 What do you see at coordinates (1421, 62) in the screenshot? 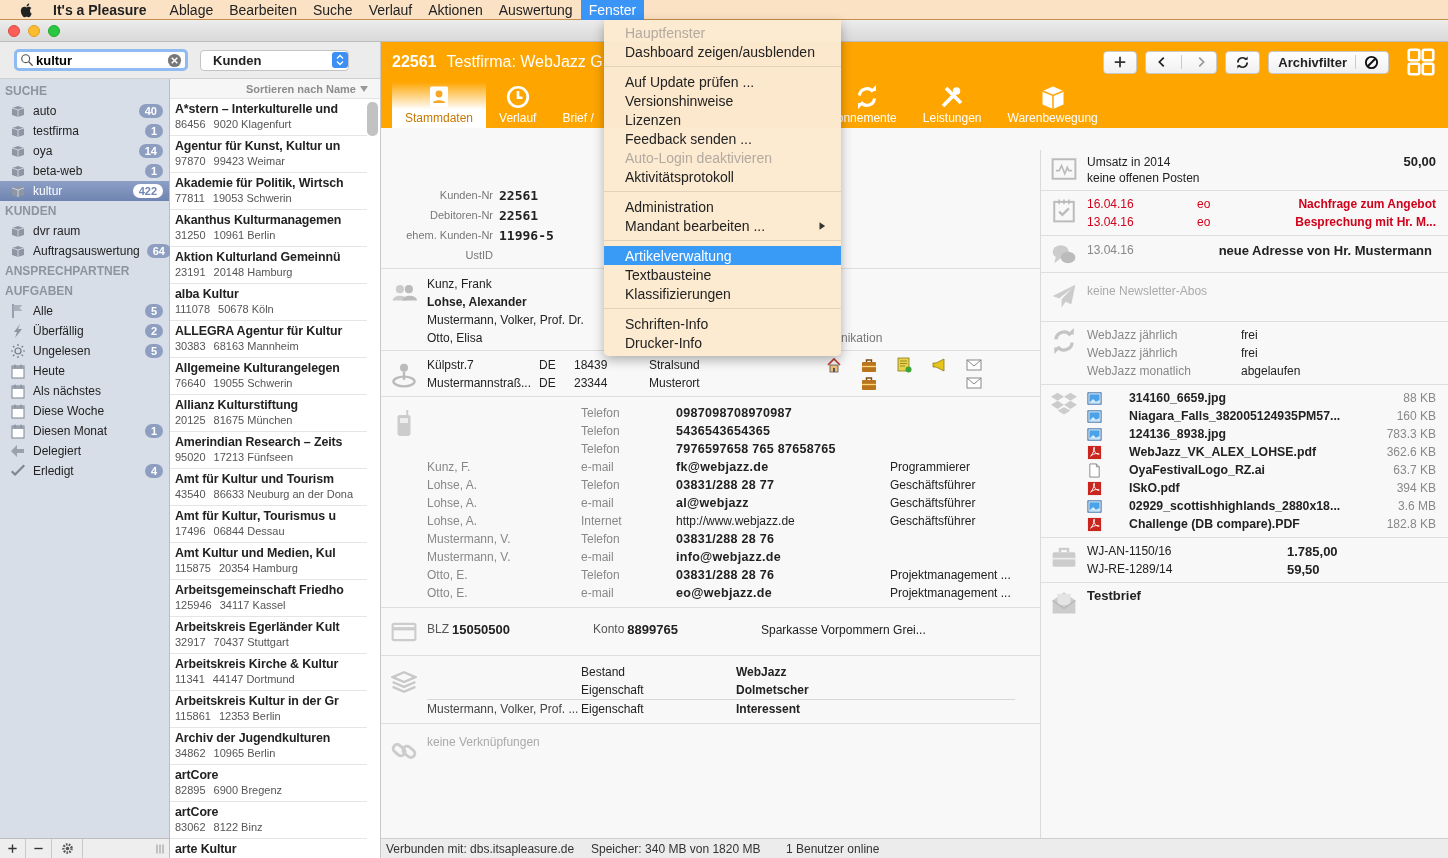
I see `layout-grid-icon` at bounding box center [1421, 62].